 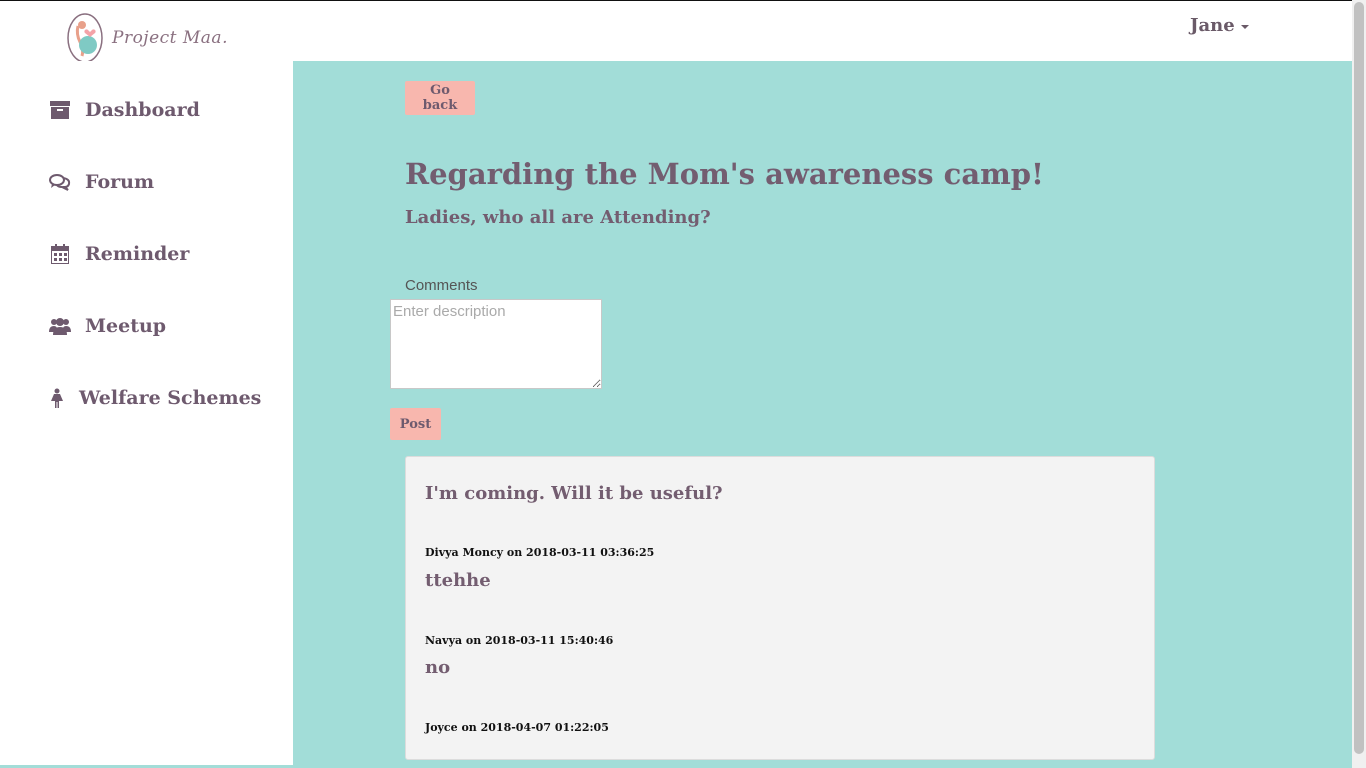 What do you see at coordinates (441, 285) in the screenshot?
I see `comments-label: Comments` at bounding box center [441, 285].